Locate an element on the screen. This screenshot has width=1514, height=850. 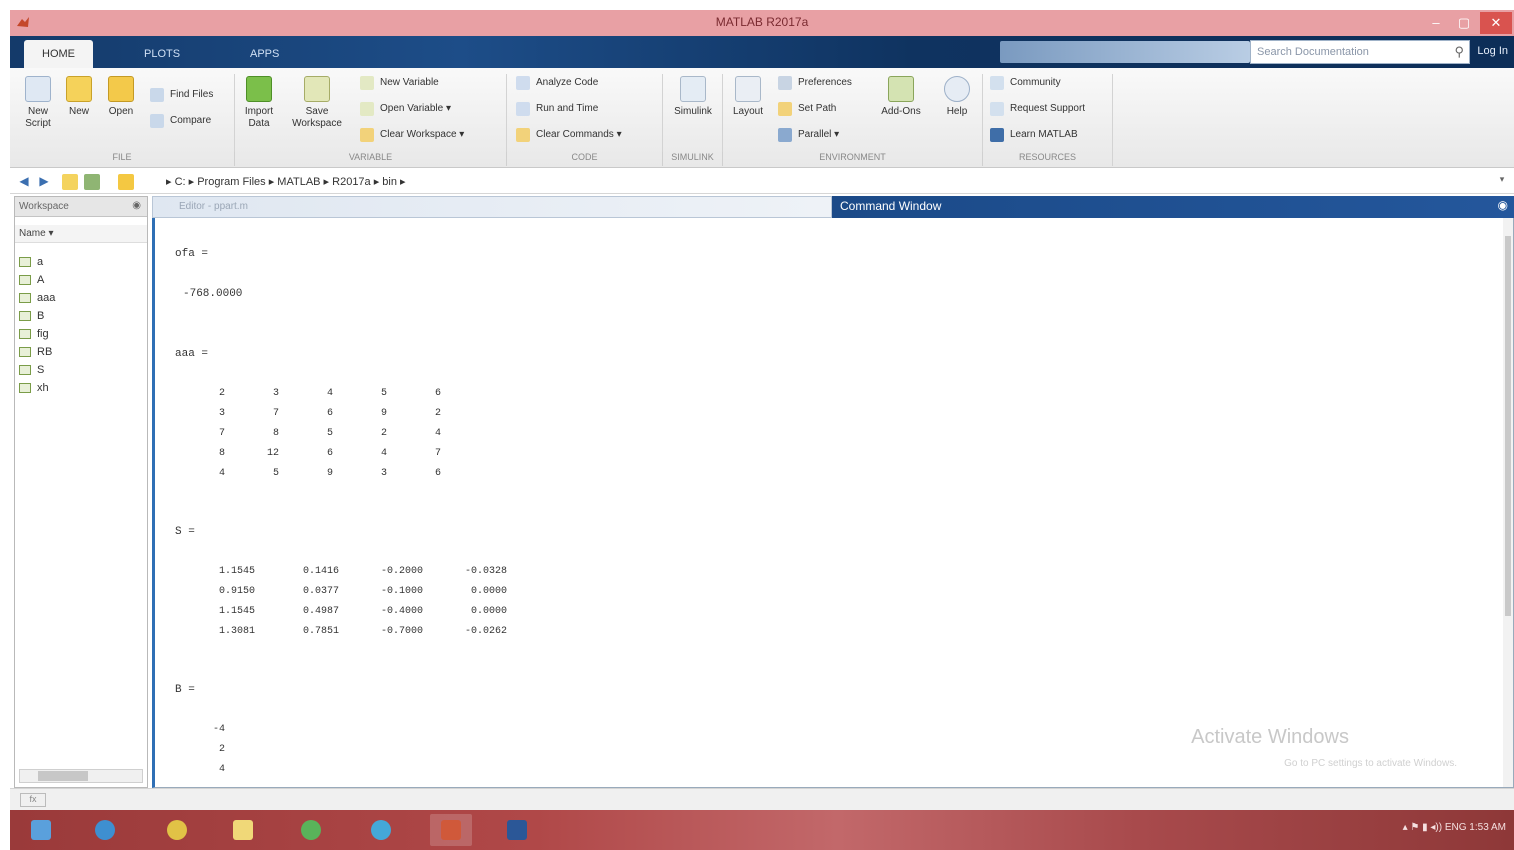
back-icon: ◀ is located at coordinates (24, 182).